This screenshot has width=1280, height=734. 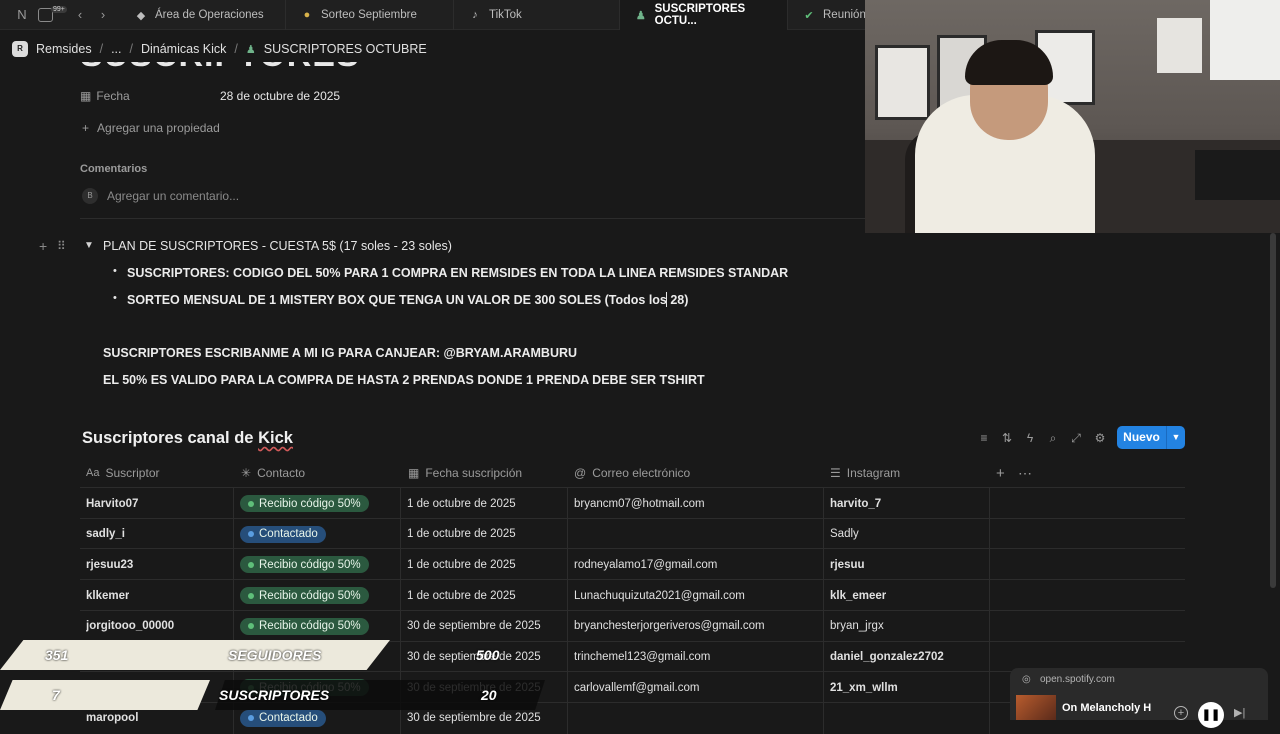 I want to click on add-to-library-icon: +, so click(x=1181, y=713).